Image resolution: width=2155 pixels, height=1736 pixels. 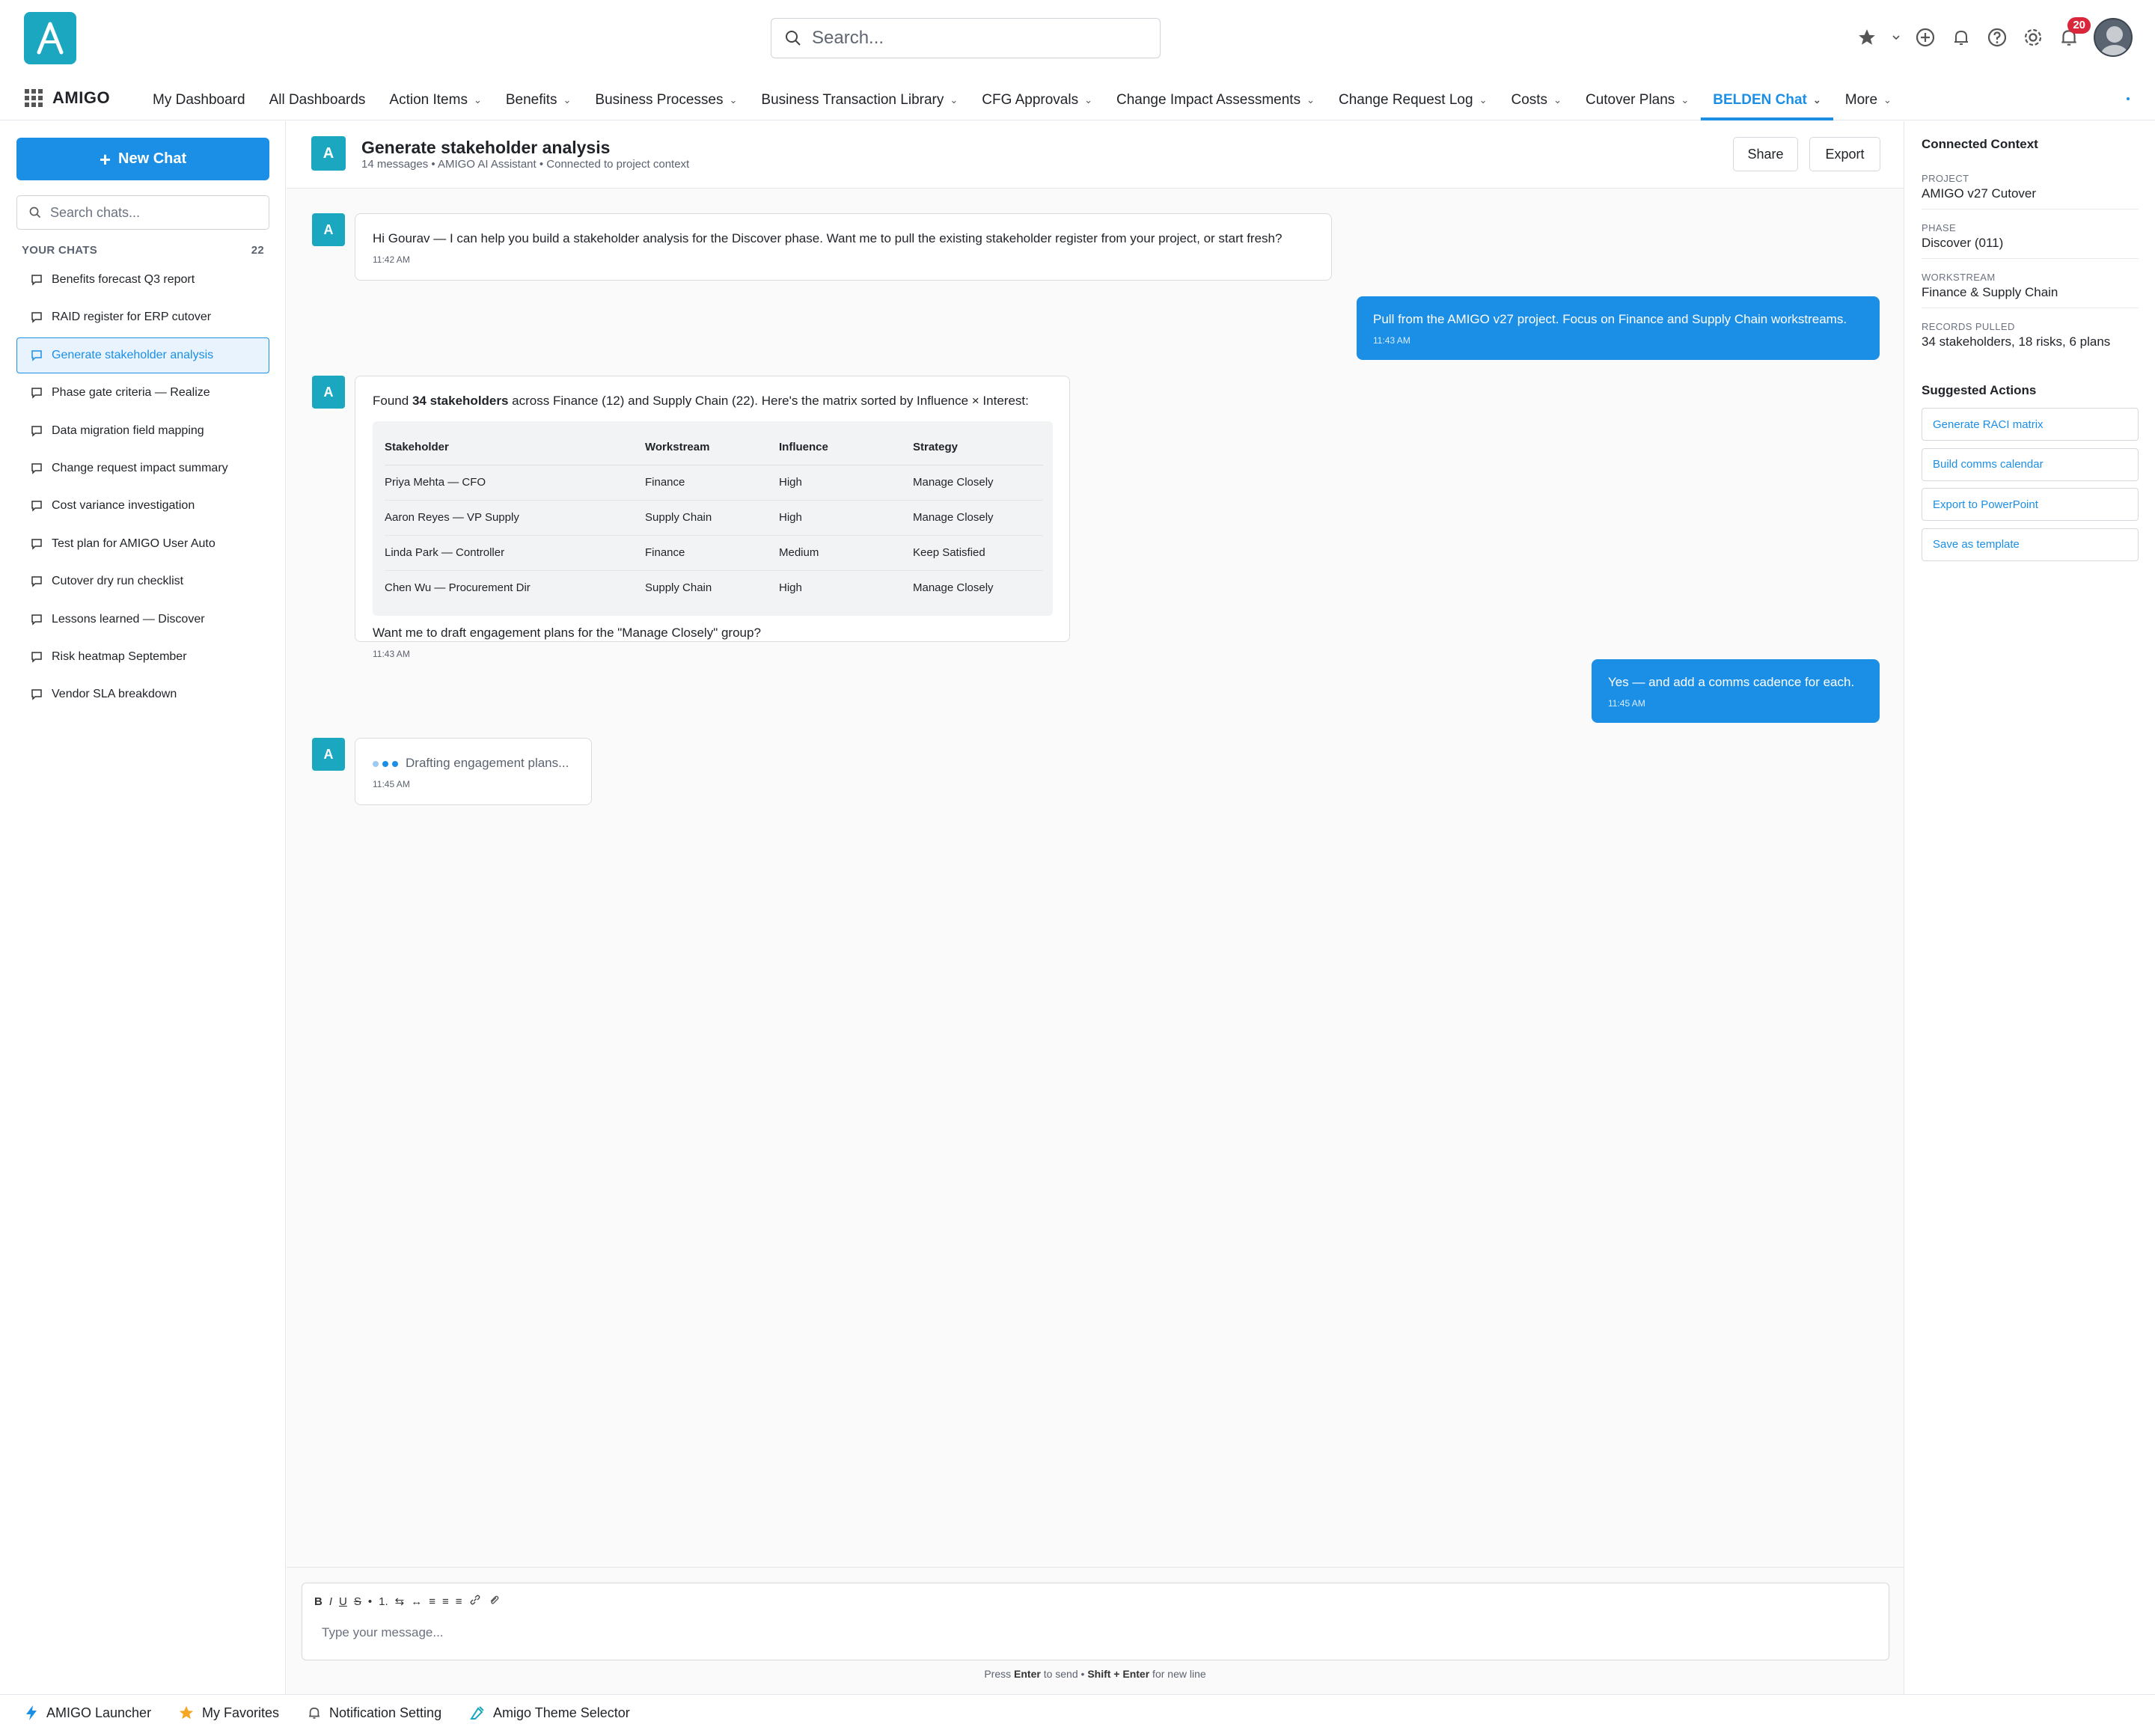 What do you see at coordinates (119, 656) in the screenshot?
I see `chat-title: Risk heatmap September` at bounding box center [119, 656].